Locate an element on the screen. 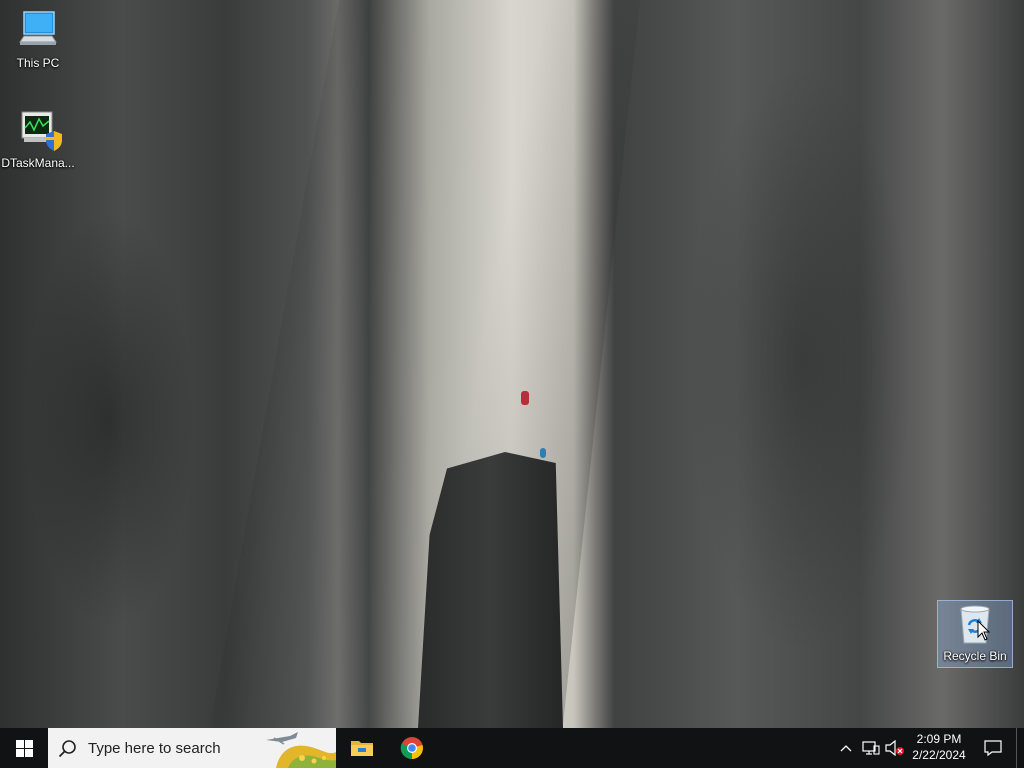 The height and width of the screenshot is (768, 1024). tray-clock: 2:09 PM 2/22/2024 is located at coordinates (939, 748).